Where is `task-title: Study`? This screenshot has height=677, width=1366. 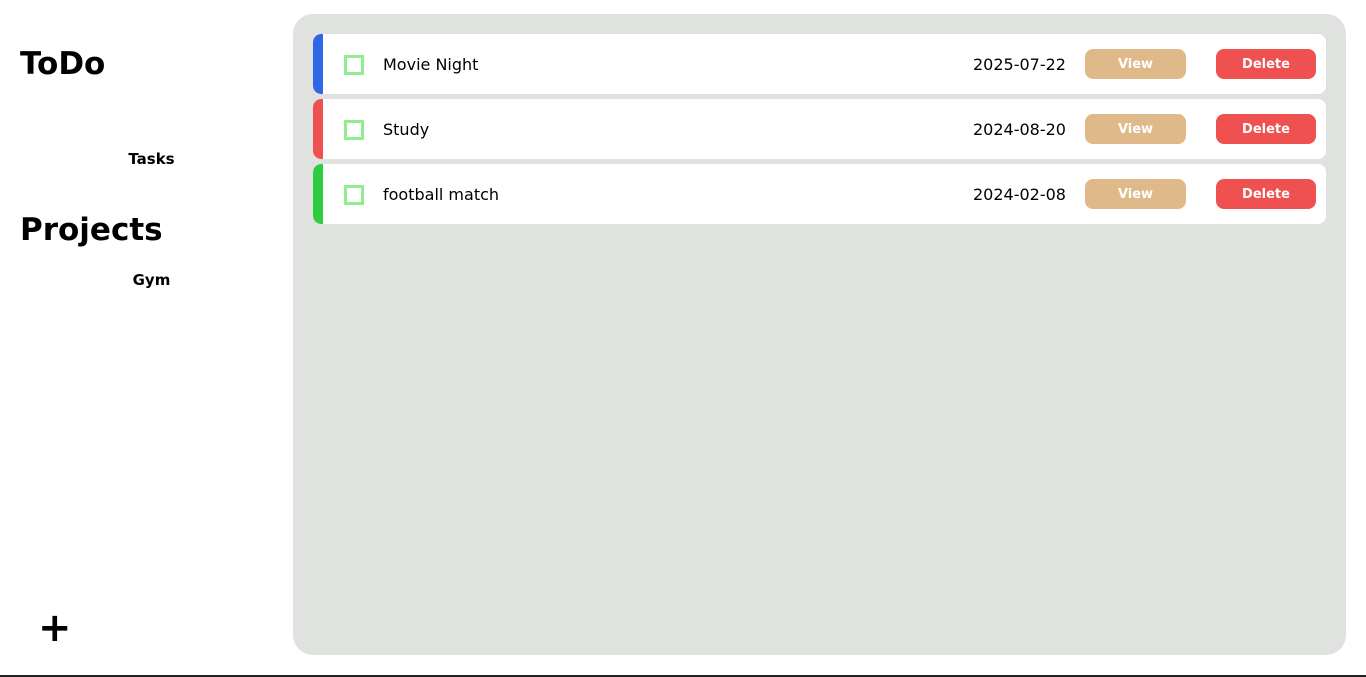
task-title: Study is located at coordinates (406, 129).